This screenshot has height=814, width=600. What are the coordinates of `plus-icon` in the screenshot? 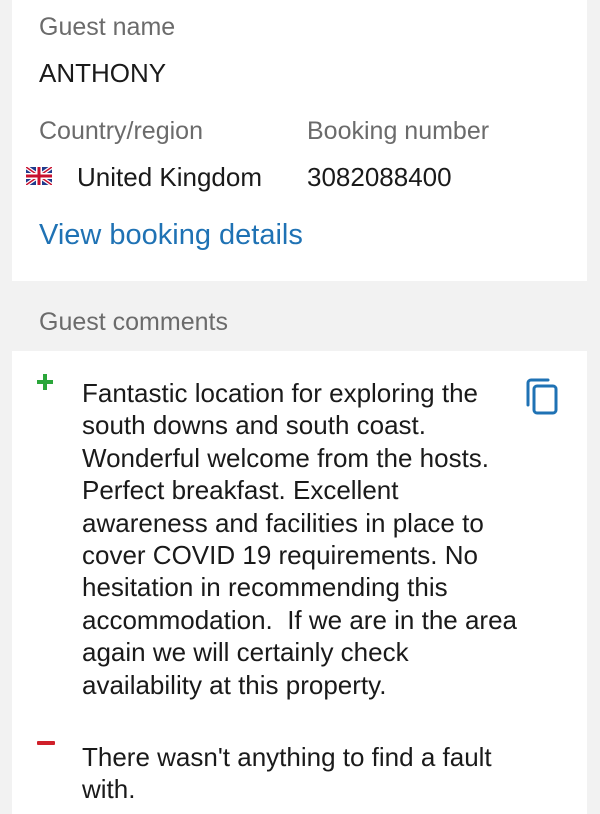 It's located at (45, 382).